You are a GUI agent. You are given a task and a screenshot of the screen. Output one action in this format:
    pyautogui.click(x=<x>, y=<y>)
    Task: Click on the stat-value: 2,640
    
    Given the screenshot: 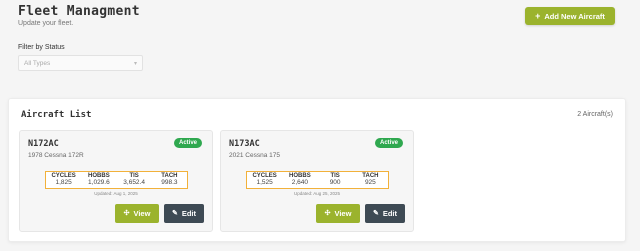 What is the action you would take?
    pyautogui.click(x=300, y=183)
    